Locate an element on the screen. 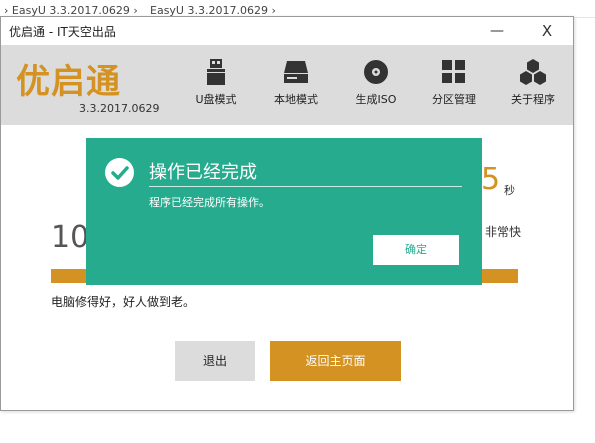  disc-icon is located at coordinates (376, 72).